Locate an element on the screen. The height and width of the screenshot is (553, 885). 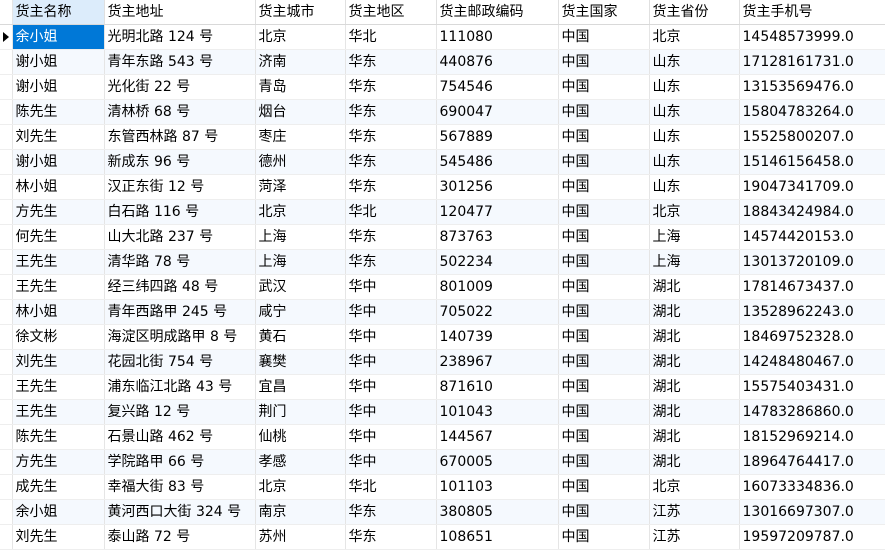
cell-city: 济南 is located at coordinates (300, 62).